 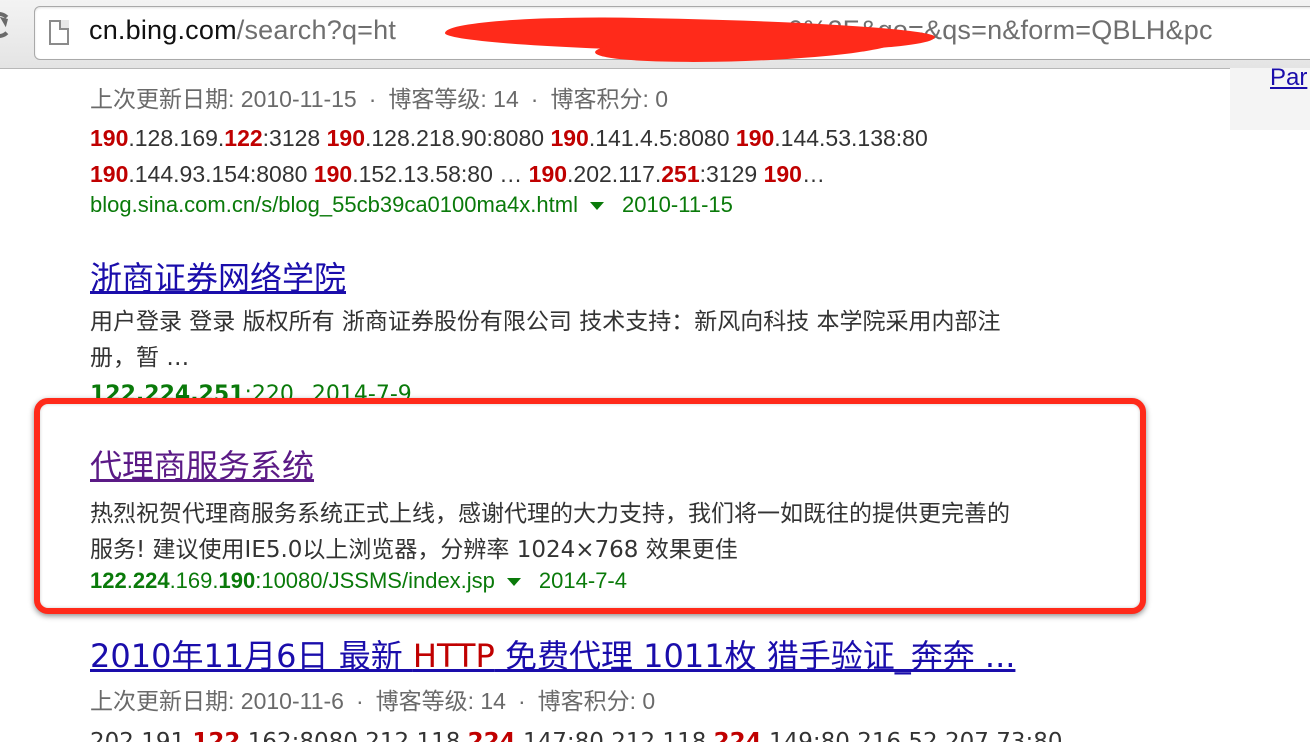 I want to click on snippet-text: .144.93.154:8080, so click(x=221, y=174).